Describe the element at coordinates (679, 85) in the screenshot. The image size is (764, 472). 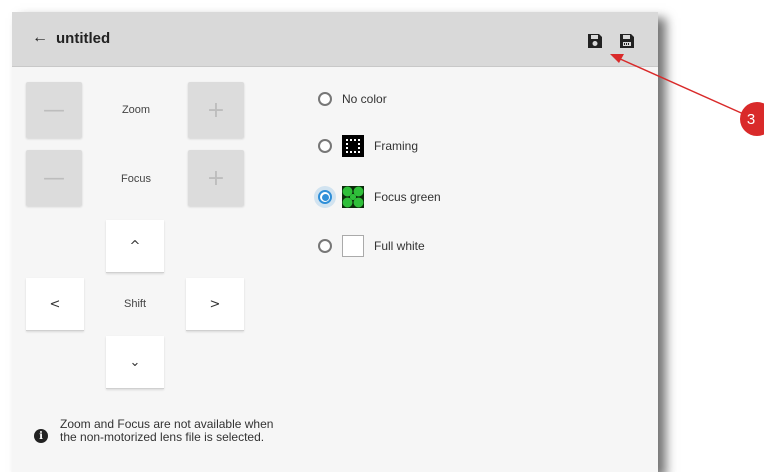
I see `callout-arrow` at that location.